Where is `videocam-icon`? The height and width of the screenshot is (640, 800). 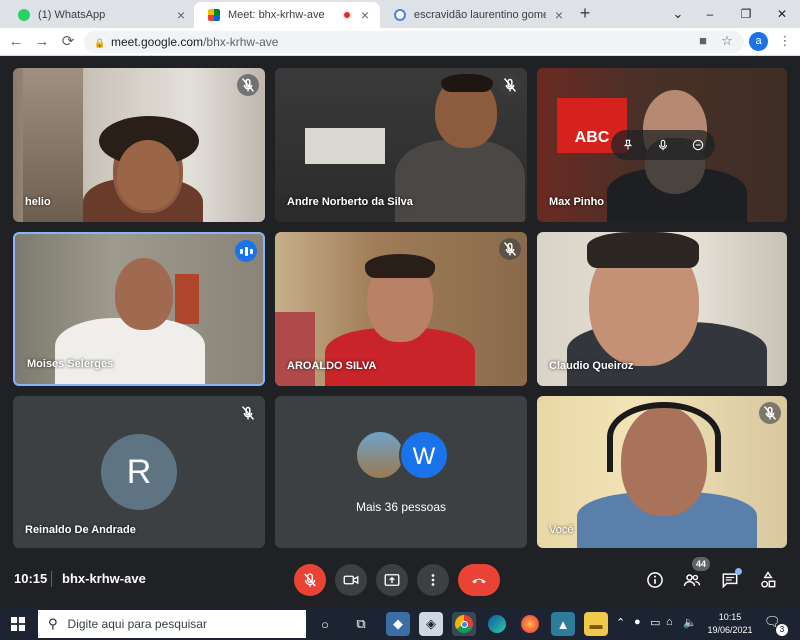
videocam-icon is located at coordinates (351, 580).